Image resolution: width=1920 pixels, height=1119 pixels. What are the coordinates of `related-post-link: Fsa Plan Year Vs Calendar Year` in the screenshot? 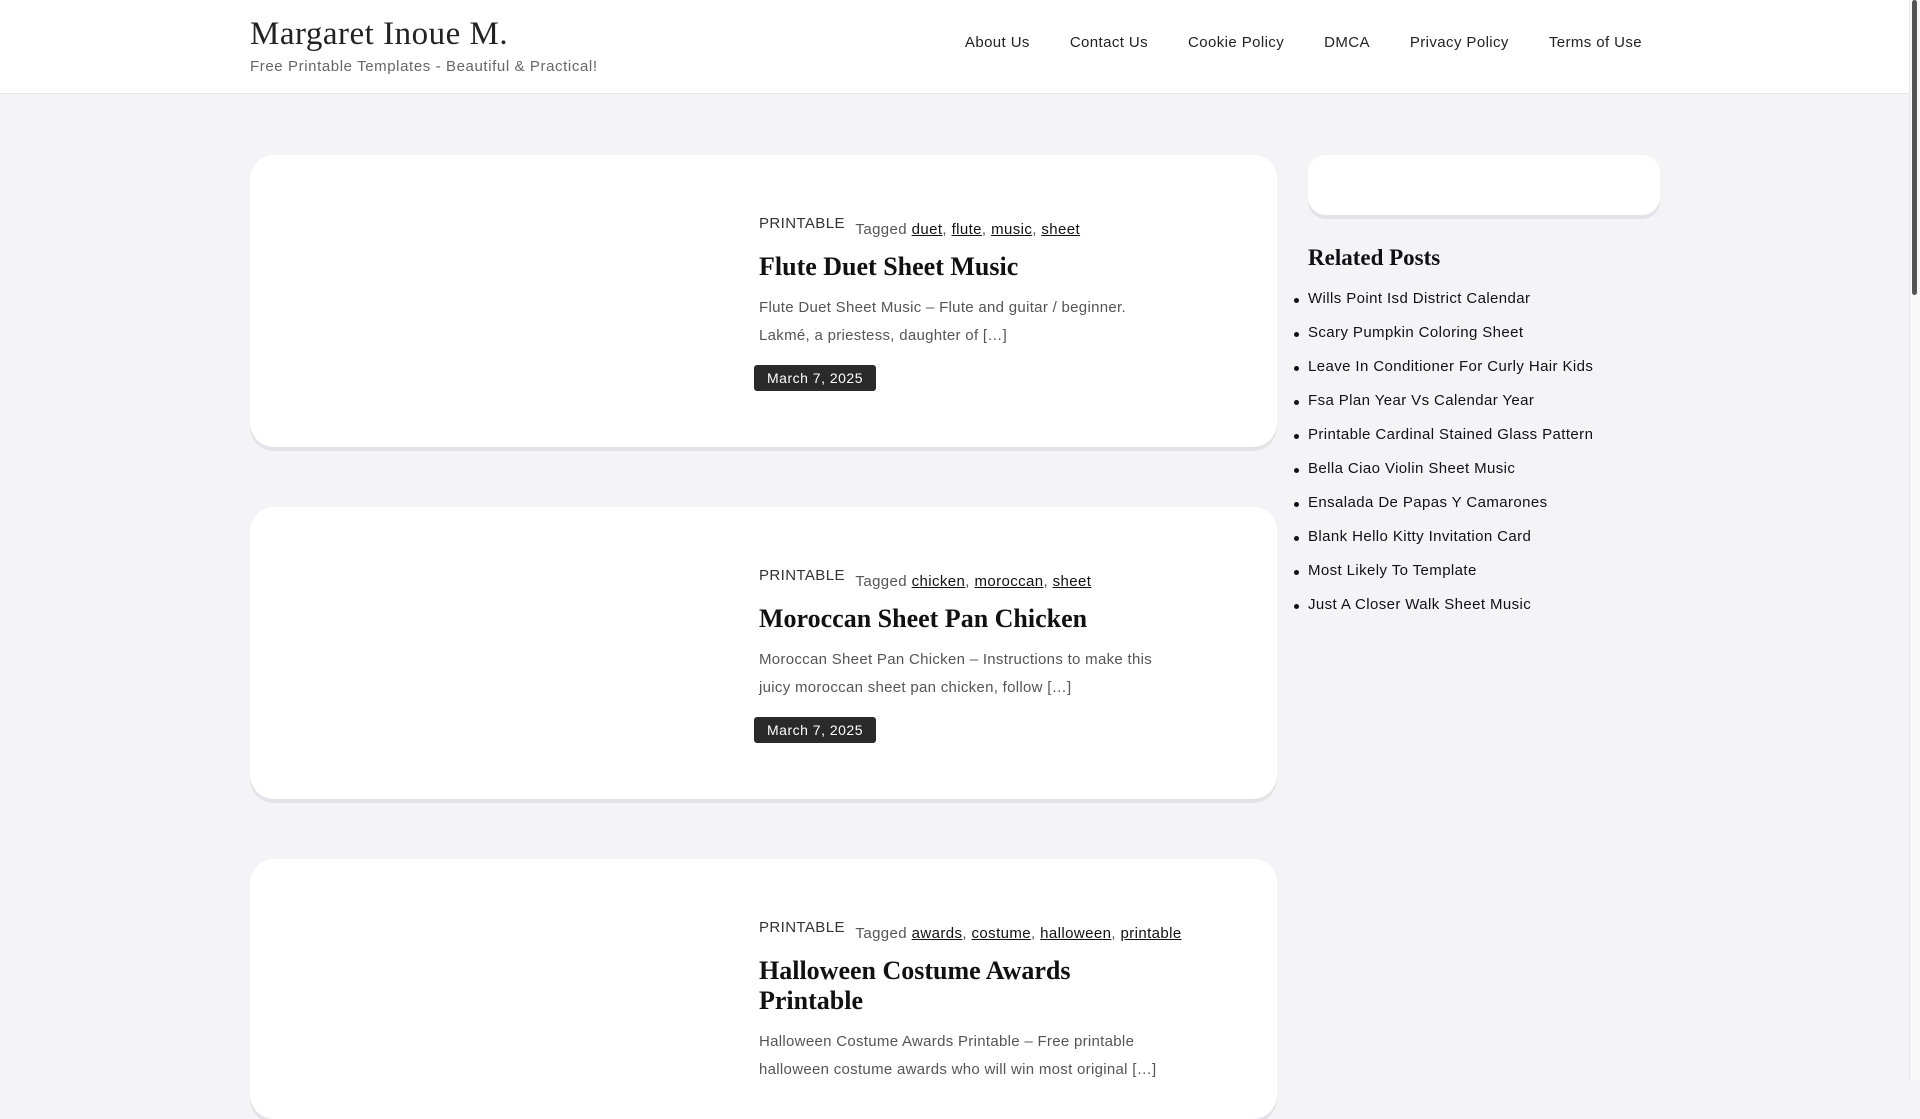 It's located at (1481, 409).